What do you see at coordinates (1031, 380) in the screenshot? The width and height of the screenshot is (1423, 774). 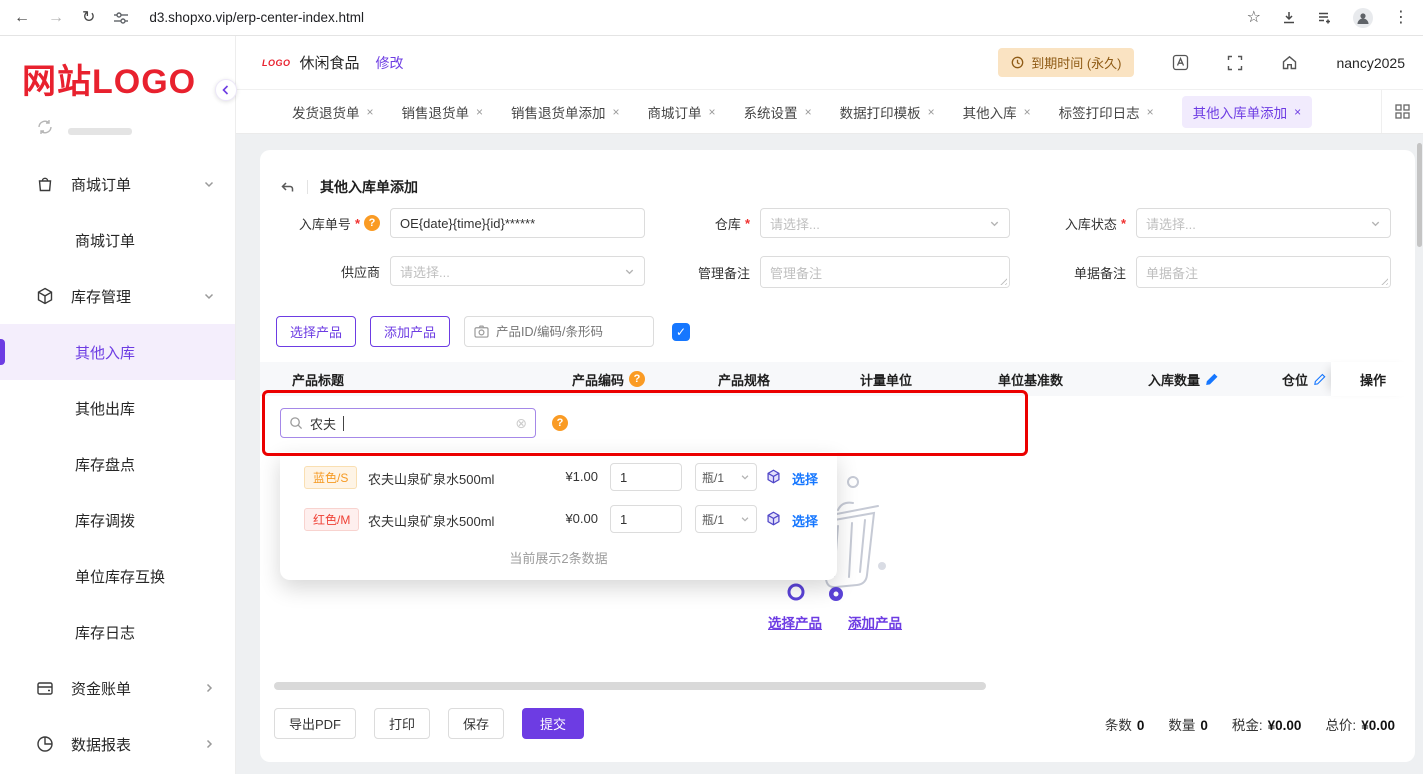 I see `column-header: 单位基准数` at bounding box center [1031, 380].